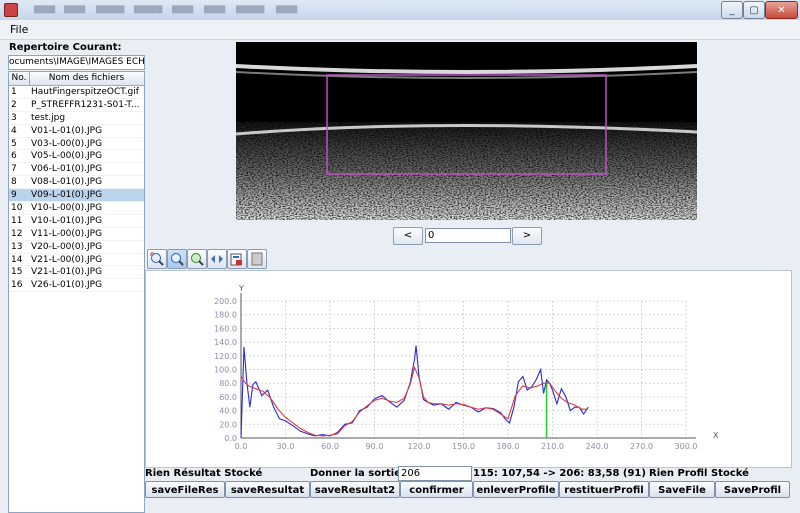 The width and height of the screenshot is (800, 513). I want to click on export-button, so click(237, 259).